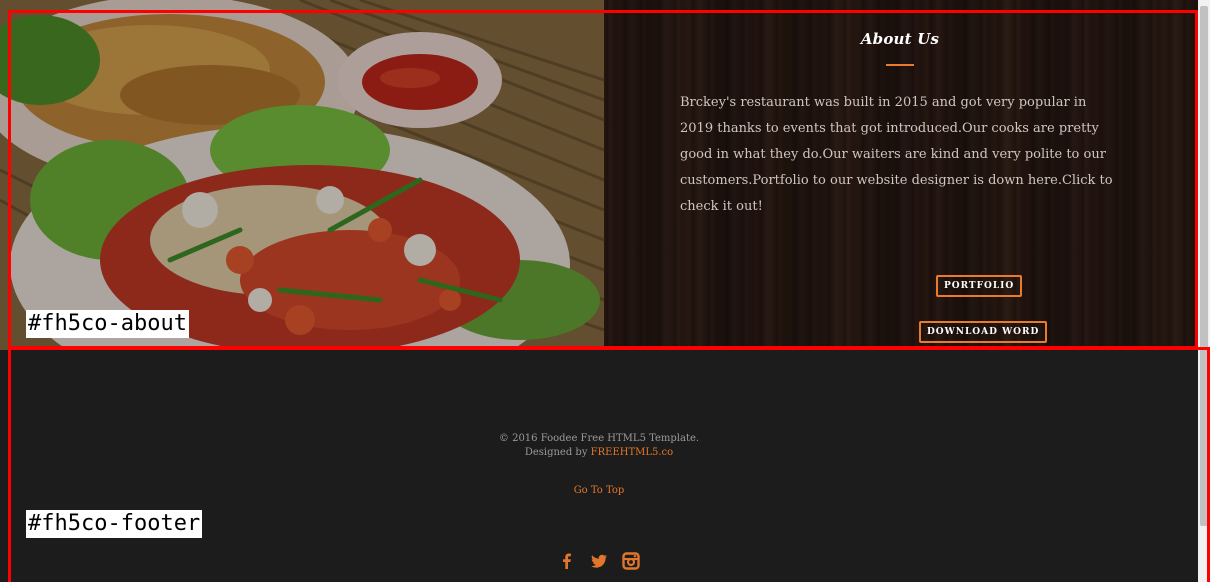  I want to click on freehtml5-link: FREEHTML5.co, so click(632, 452).